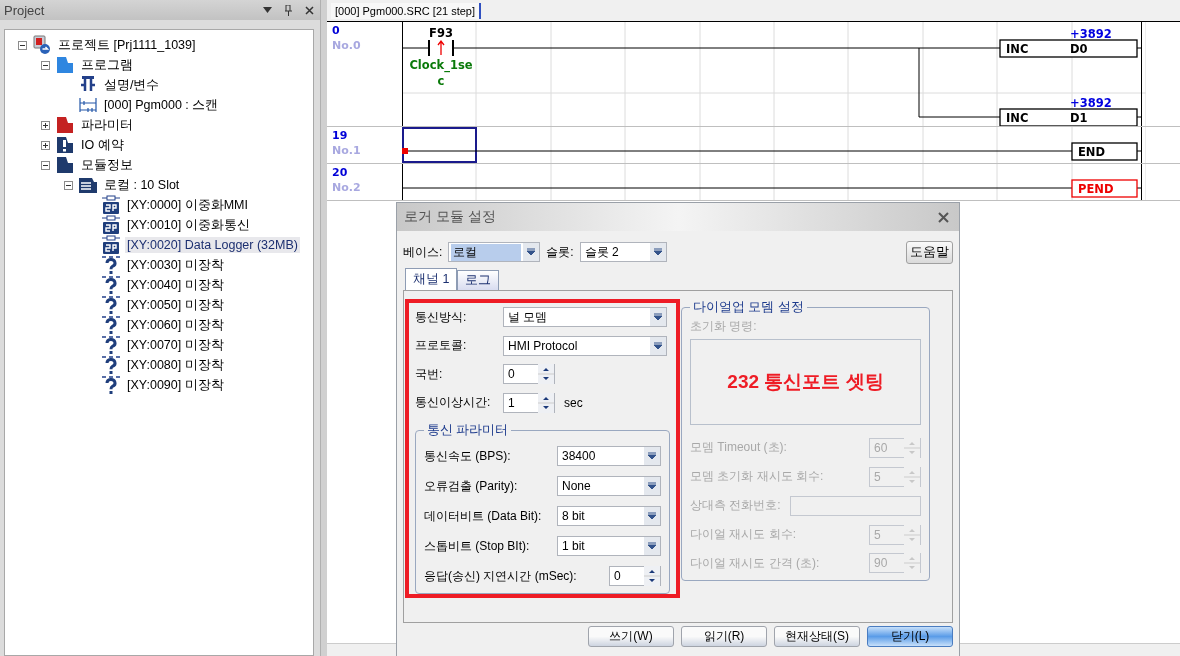  Describe the element at coordinates (1079, 118) in the screenshot. I see `operand-label: D1` at that location.